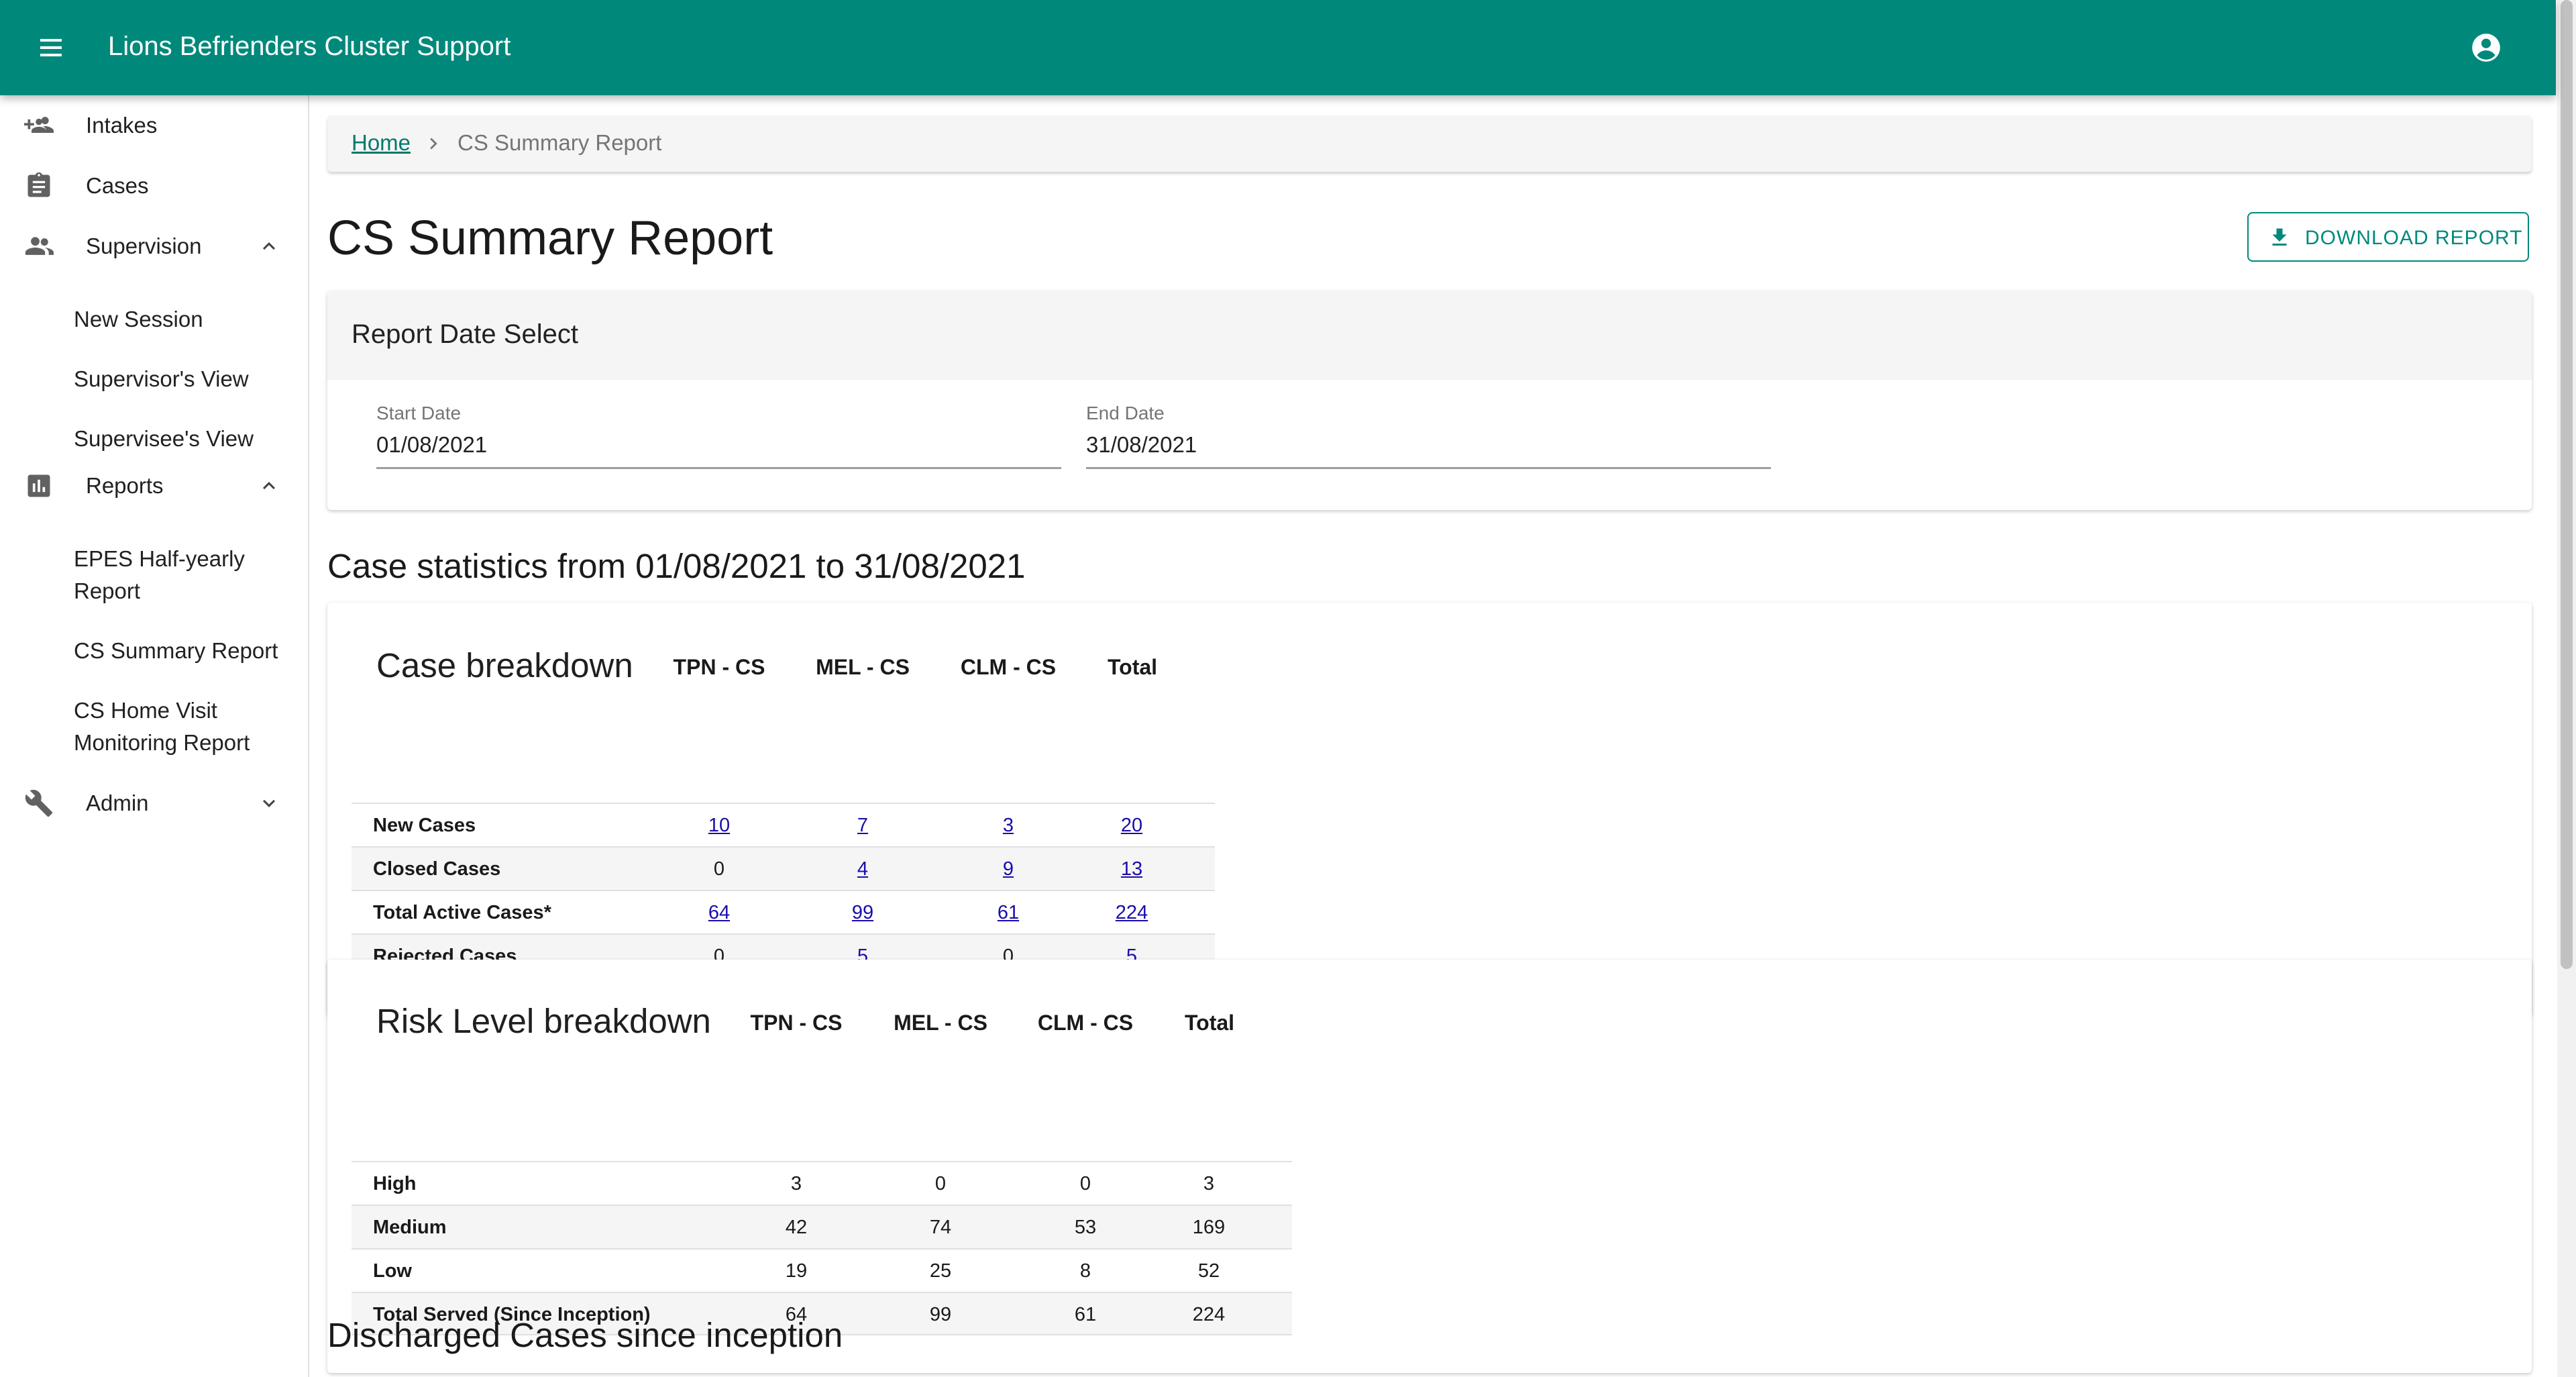  What do you see at coordinates (822, 1270) in the screenshot?
I see `table-row: Low 19 25 8 52` at bounding box center [822, 1270].